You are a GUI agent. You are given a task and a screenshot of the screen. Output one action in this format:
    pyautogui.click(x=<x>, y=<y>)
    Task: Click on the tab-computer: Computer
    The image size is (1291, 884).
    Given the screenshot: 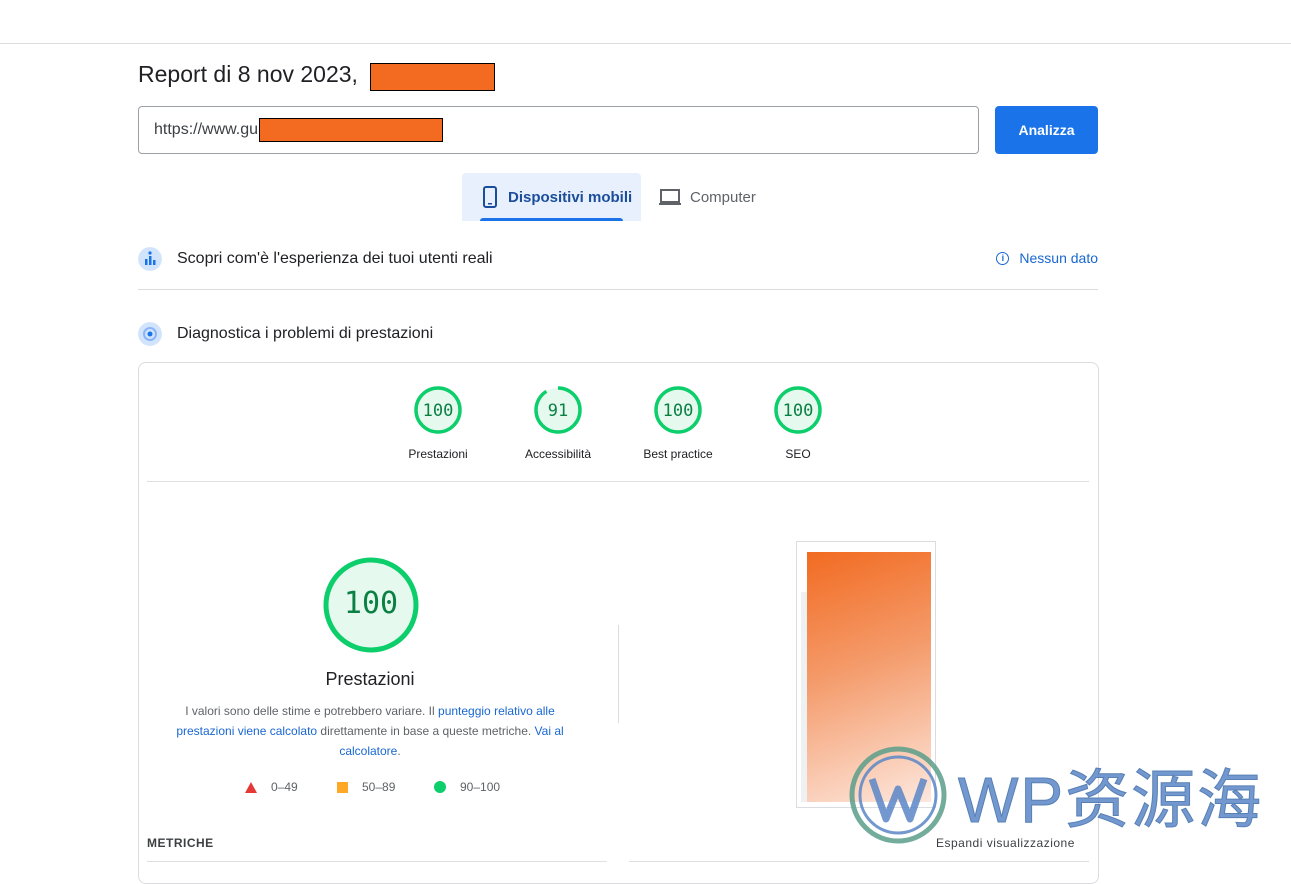 What is the action you would take?
    pyautogui.click(x=715, y=197)
    